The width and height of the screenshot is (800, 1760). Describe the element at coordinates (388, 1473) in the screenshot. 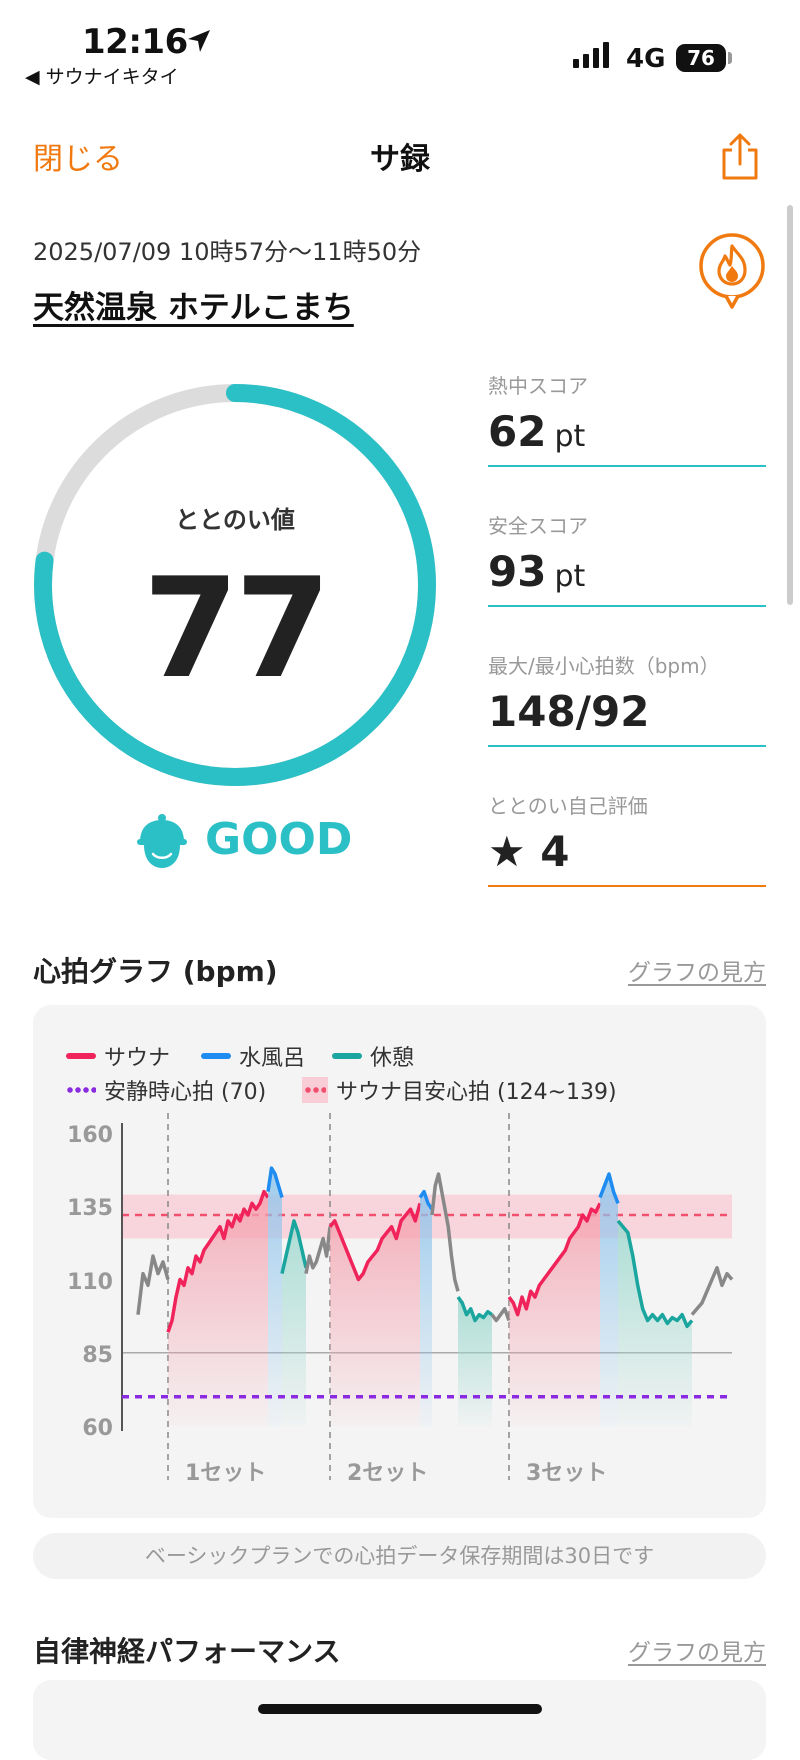

I see `set-label: 2セット` at that location.